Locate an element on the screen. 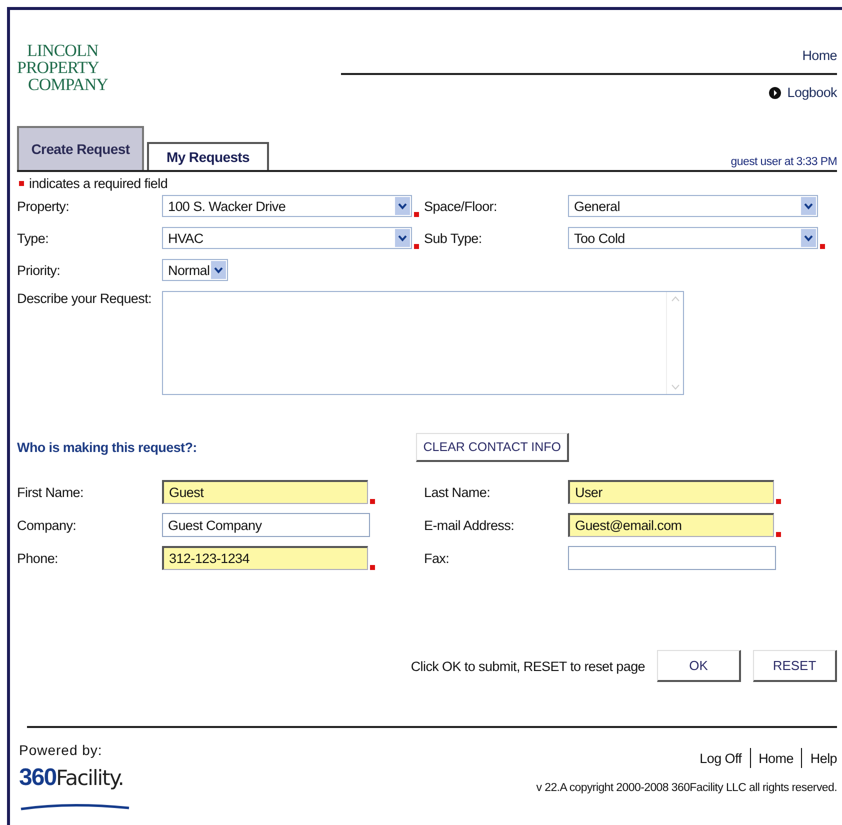 This screenshot has height=825, width=842. field-label: Space/Floor: is located at coordinates (461, 206).